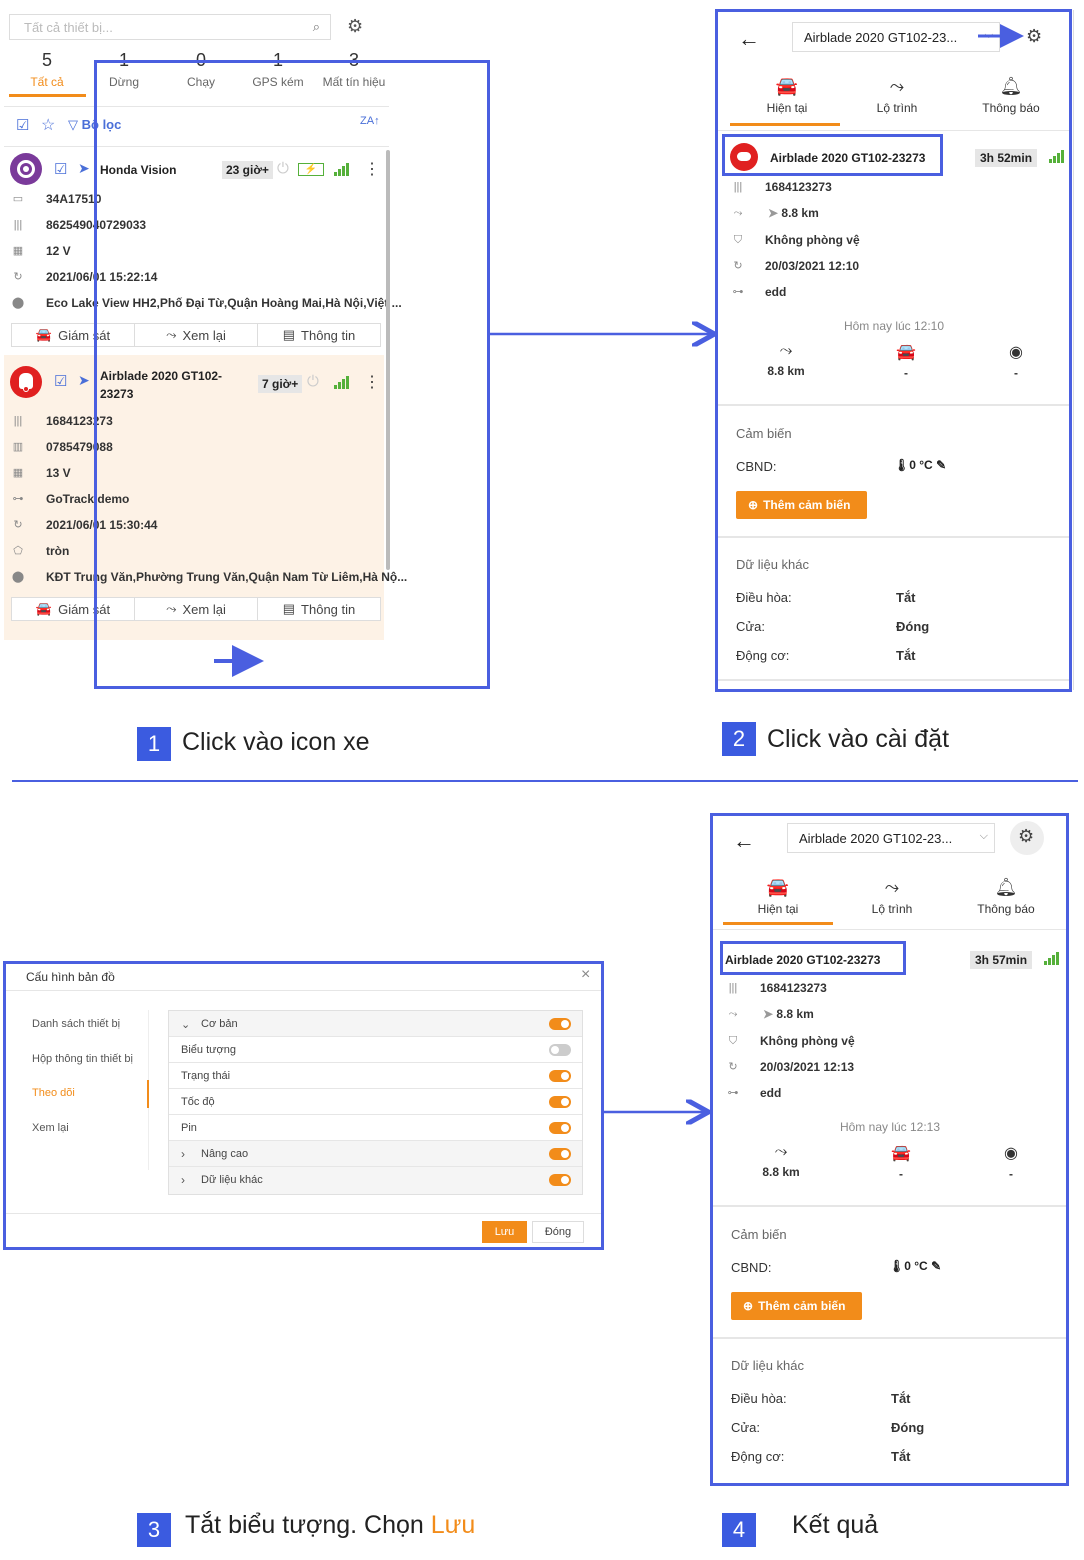  Describe the element at coordinates (154, 1530) in the screenshot. I see `step-number: 3` at that location.